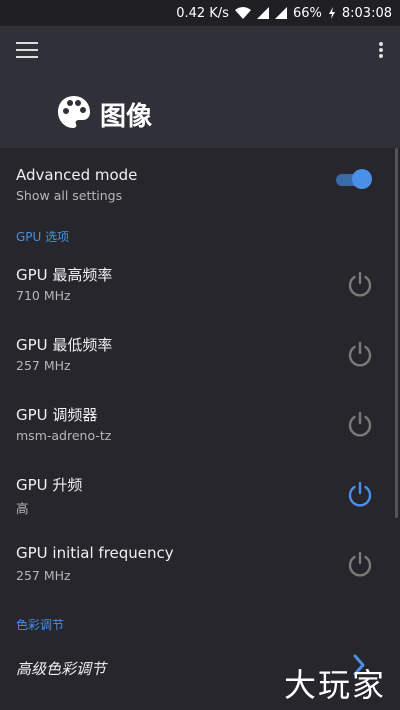 Image resolution: width=400 pixels, height=710 pixels. I want to click on signal-icon, so click(262, 13).